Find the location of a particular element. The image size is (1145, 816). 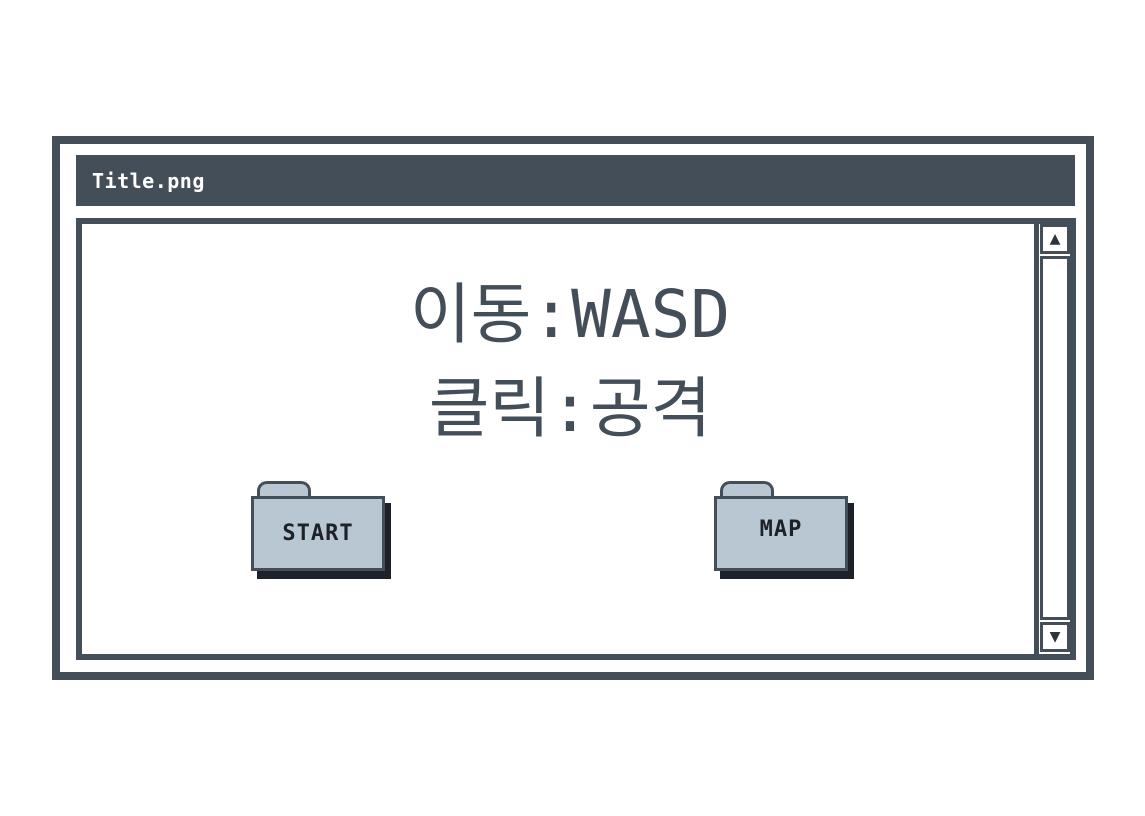

controls-instructions: 이동:WASD 클릭:공격 is located at coordinates (570, 362).